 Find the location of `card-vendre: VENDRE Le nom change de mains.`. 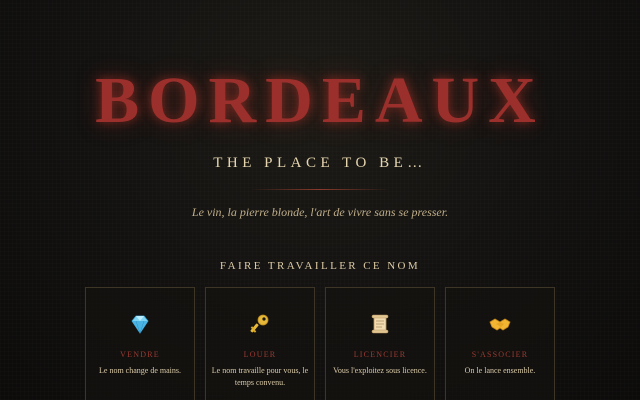

card-vendre: VENDRE Le nom change de mains. is located at coordinates (140, 343).